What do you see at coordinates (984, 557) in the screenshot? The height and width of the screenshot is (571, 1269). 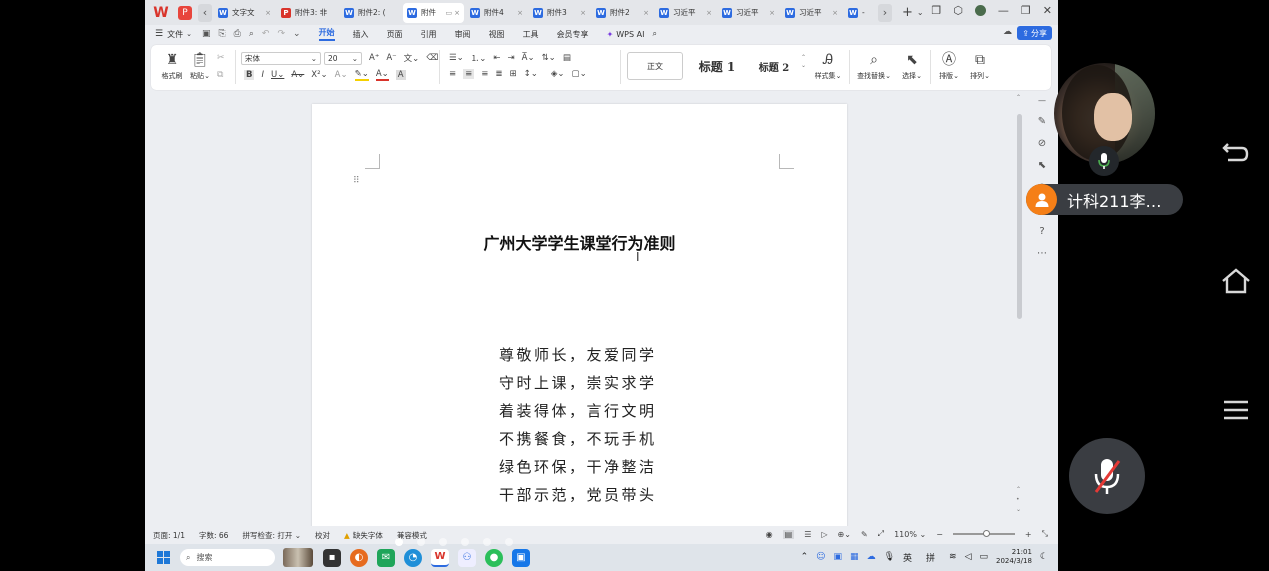 I see `battery-icon: ▭` at bounding box center [984, 557].